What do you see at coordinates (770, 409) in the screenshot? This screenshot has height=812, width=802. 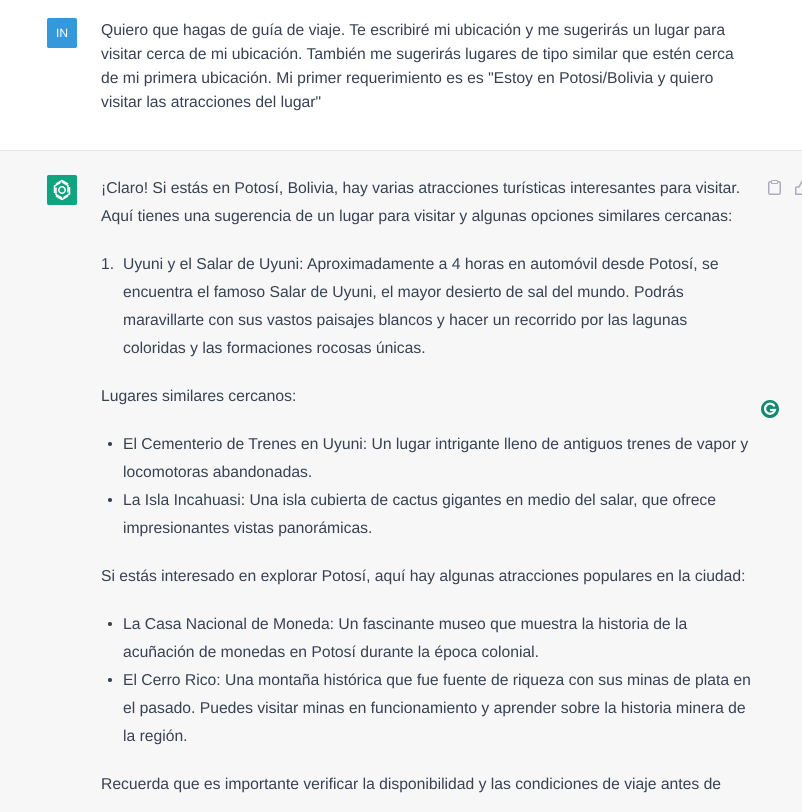 I see `g-logo-icon` at bounding box center [770, 409].